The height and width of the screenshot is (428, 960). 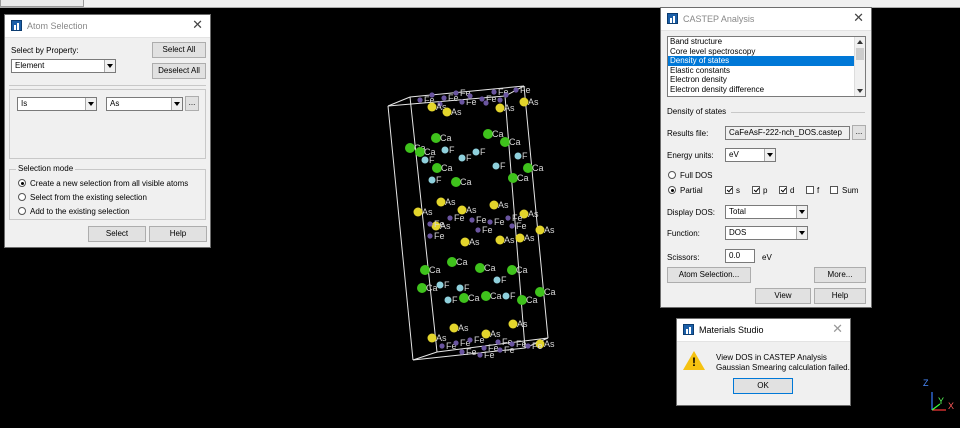 I want to click on analysis-list-item: Density of states, so click(x=766, y=61).